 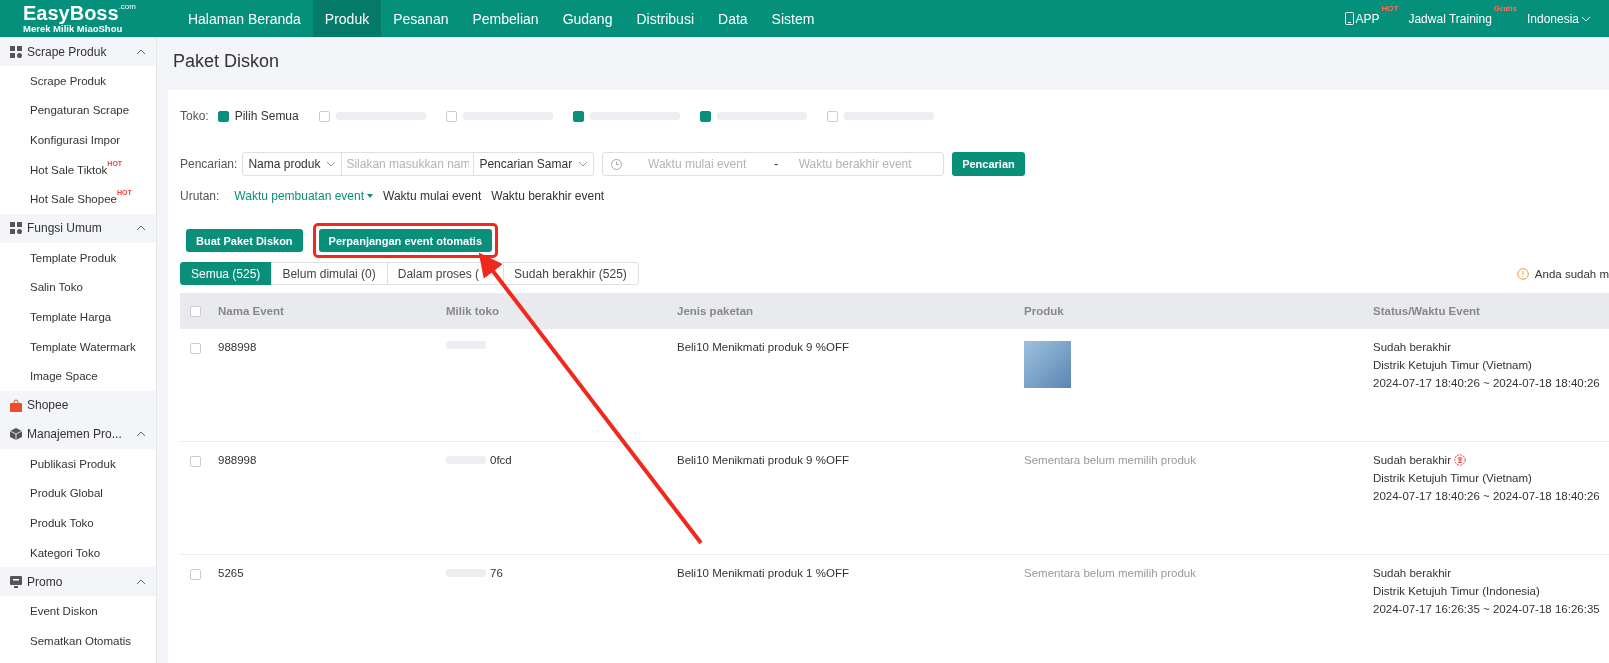 I want to click on checkbox-label: Pilih Semua, so click(x=266, y=116).